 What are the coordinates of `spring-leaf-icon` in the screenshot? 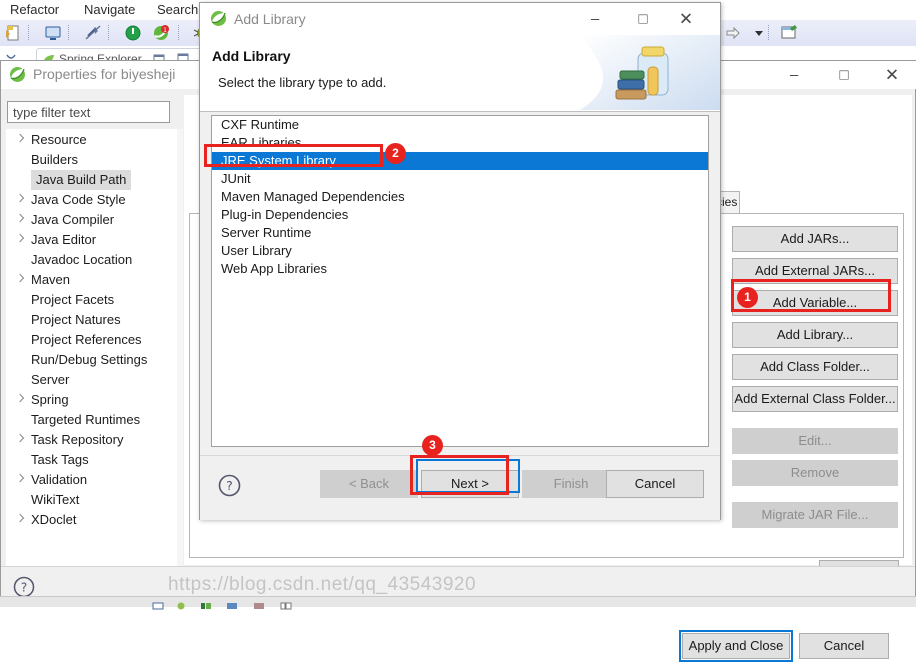 It's located at (17, 74).